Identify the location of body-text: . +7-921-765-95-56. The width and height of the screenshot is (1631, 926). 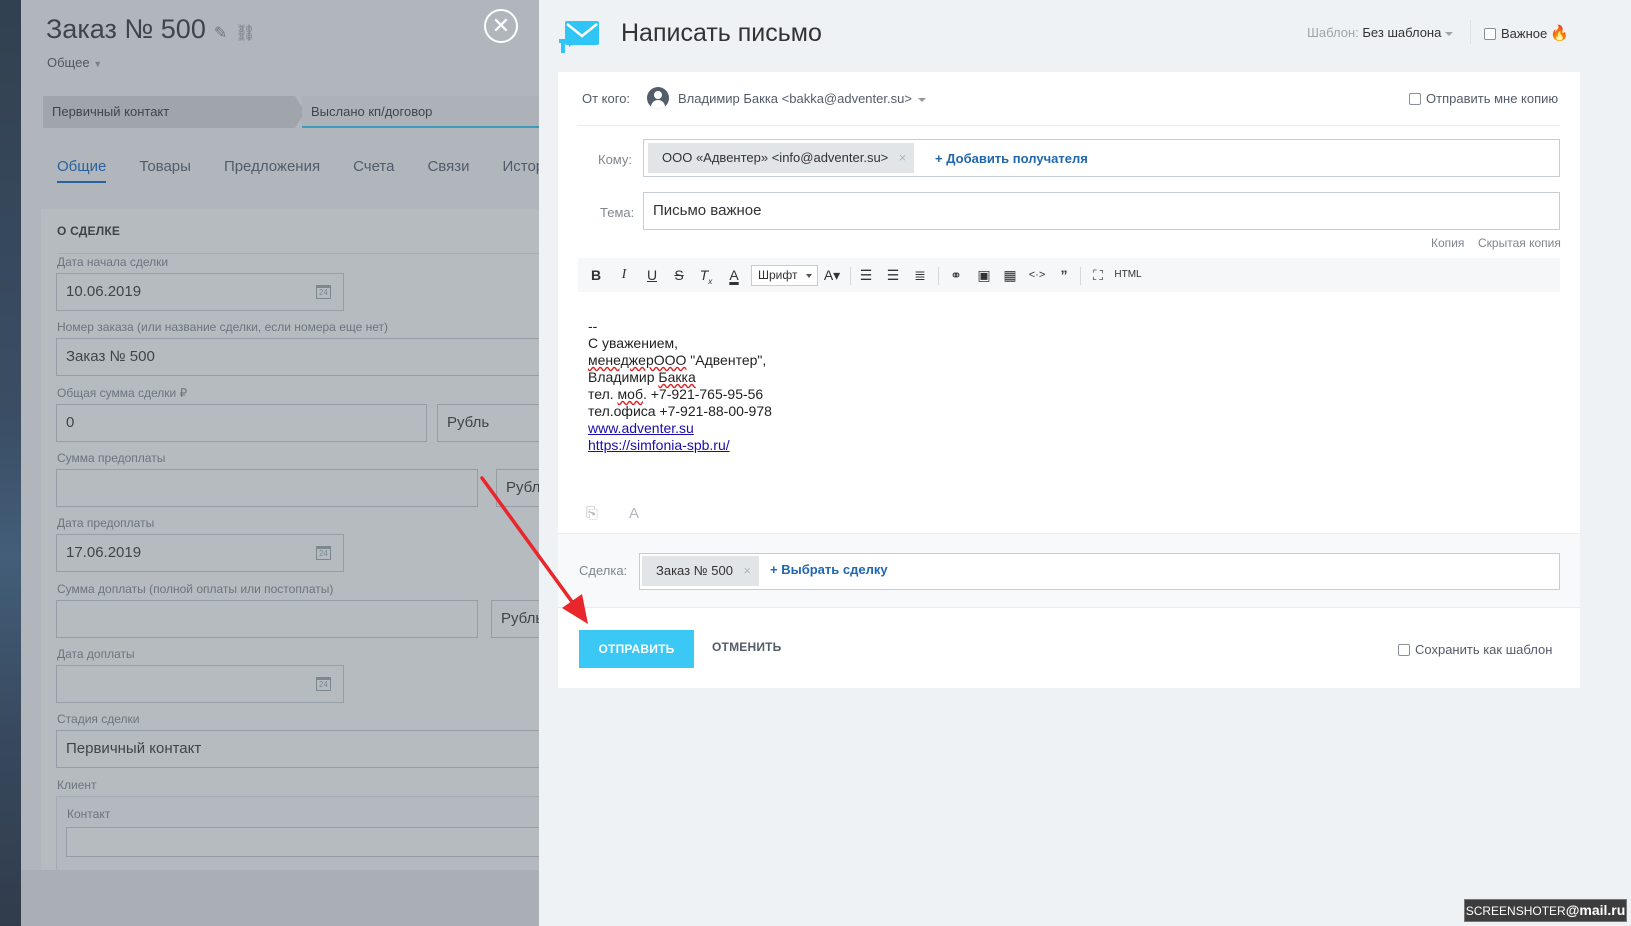
(703, 394).